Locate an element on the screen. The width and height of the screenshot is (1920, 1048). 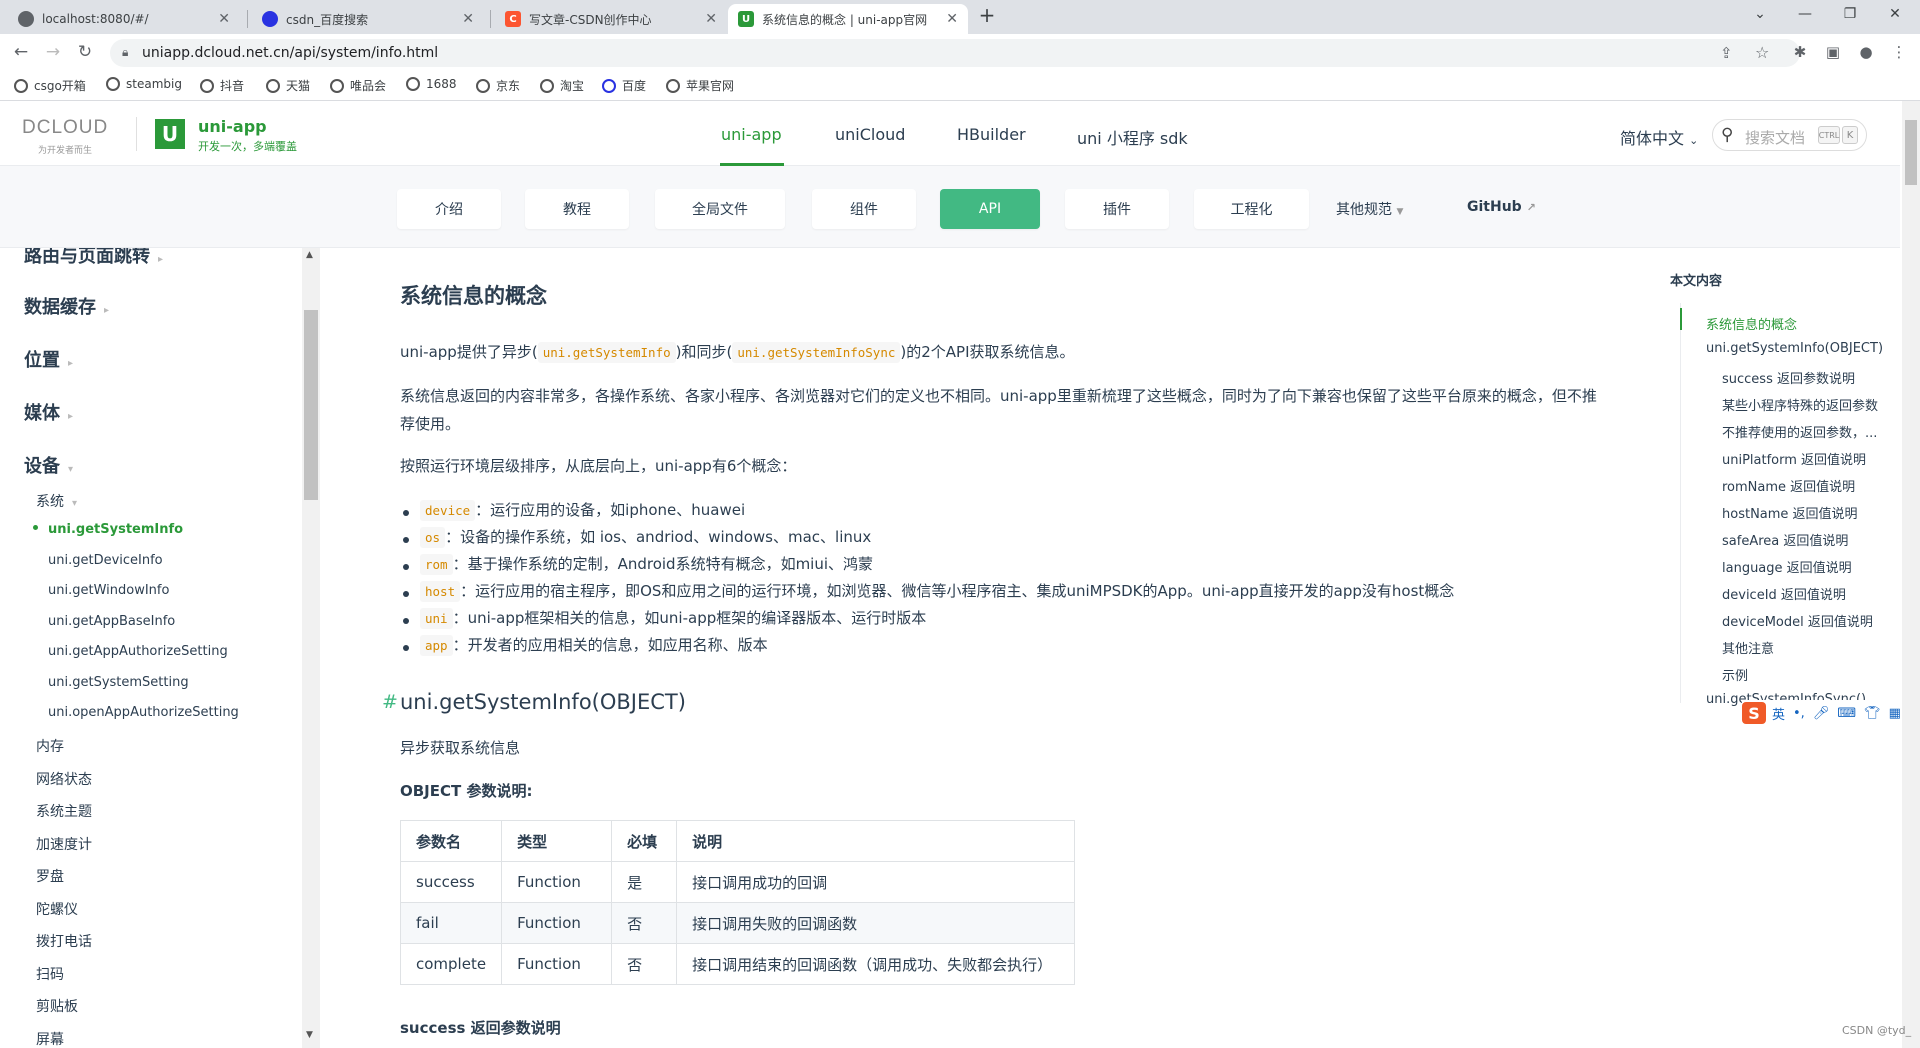
subnav-intro: 介绍 is located at coordinates (449, 209).